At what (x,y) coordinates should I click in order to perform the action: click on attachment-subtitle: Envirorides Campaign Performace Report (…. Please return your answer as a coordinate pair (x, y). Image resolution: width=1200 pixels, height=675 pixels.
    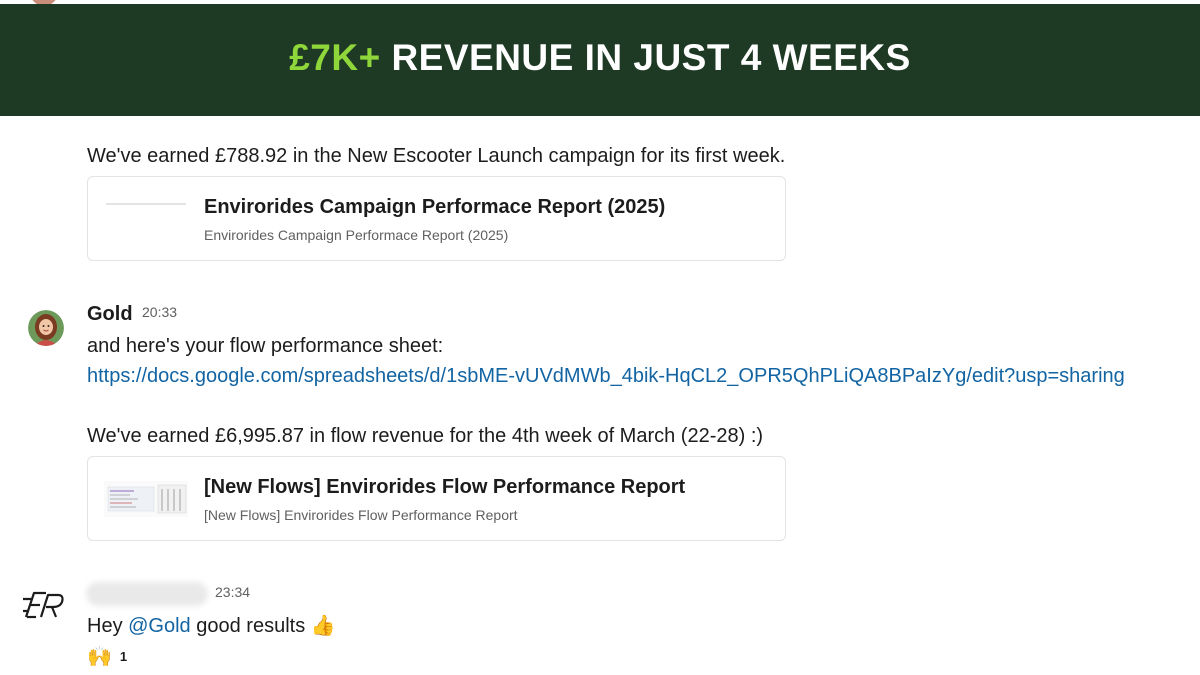
    Looking at the image, I should click on (356, 235).